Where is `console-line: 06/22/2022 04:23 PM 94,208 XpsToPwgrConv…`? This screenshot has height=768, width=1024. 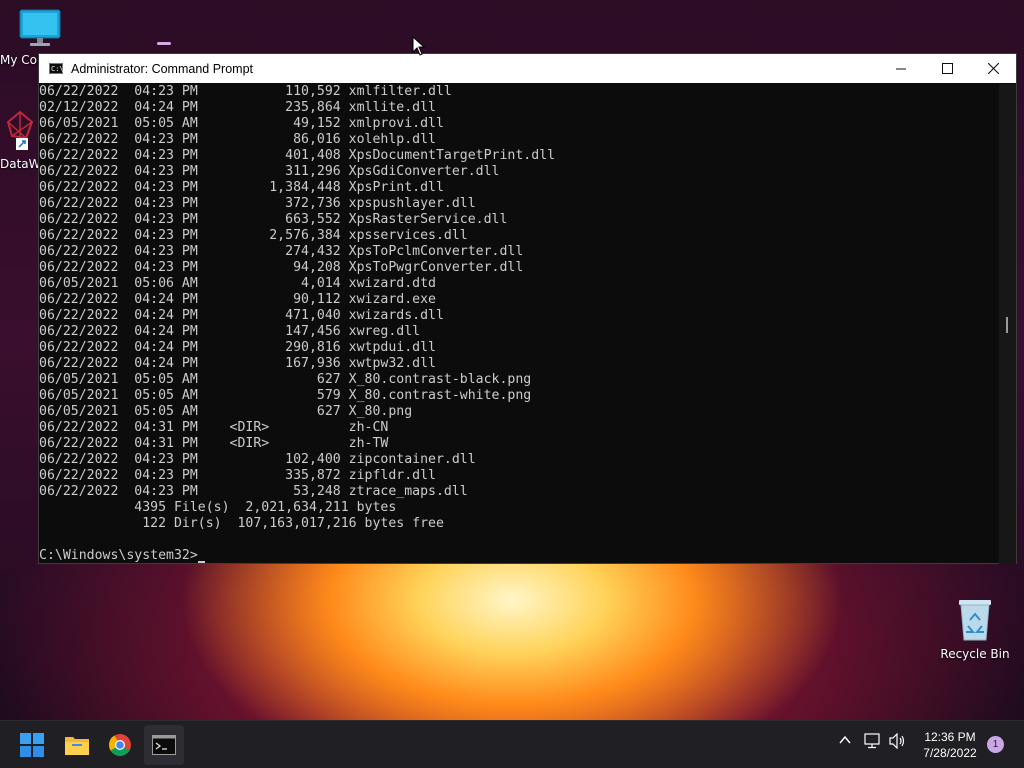
console-line: 06/22/2022 04:23 PM 94,208 XpsToPwgrConv… is located at coordinates (281, 267).